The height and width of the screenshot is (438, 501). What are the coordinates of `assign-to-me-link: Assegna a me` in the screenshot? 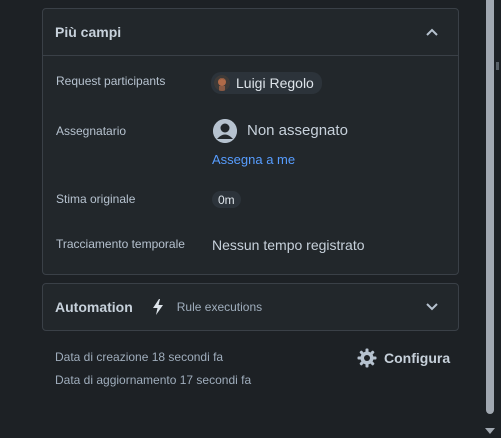 It's located at (253, 159).